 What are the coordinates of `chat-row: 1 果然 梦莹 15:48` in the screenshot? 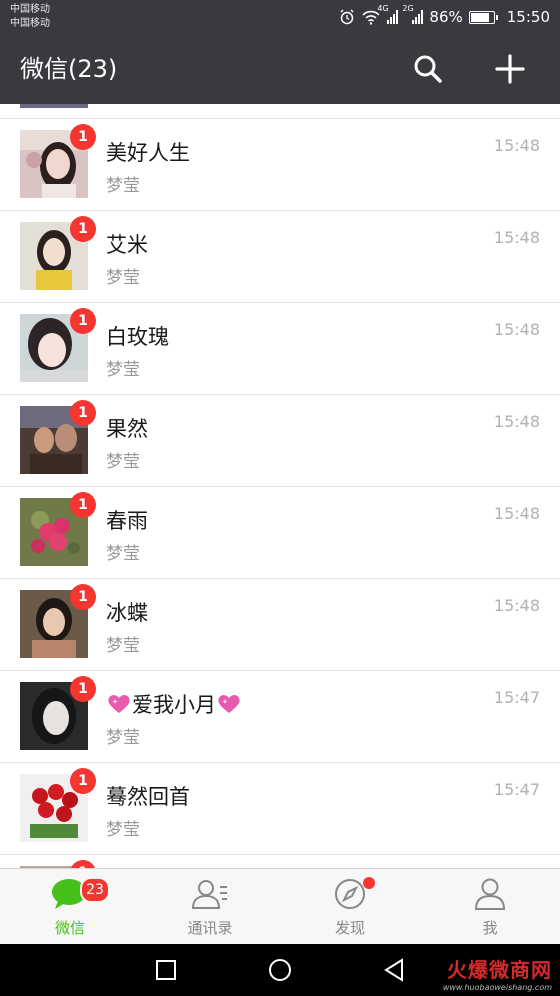 It's located at (280, 441).